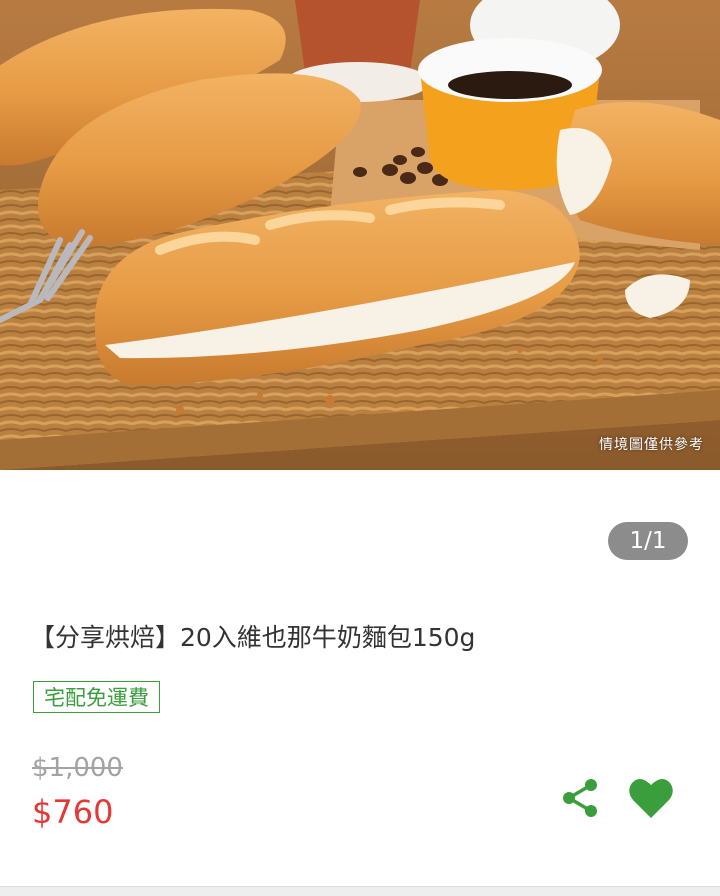 The width and height of the screenshot is (720, 896). I want to click on free-shipping-tag: 宅配免運費, so click(96, 697).